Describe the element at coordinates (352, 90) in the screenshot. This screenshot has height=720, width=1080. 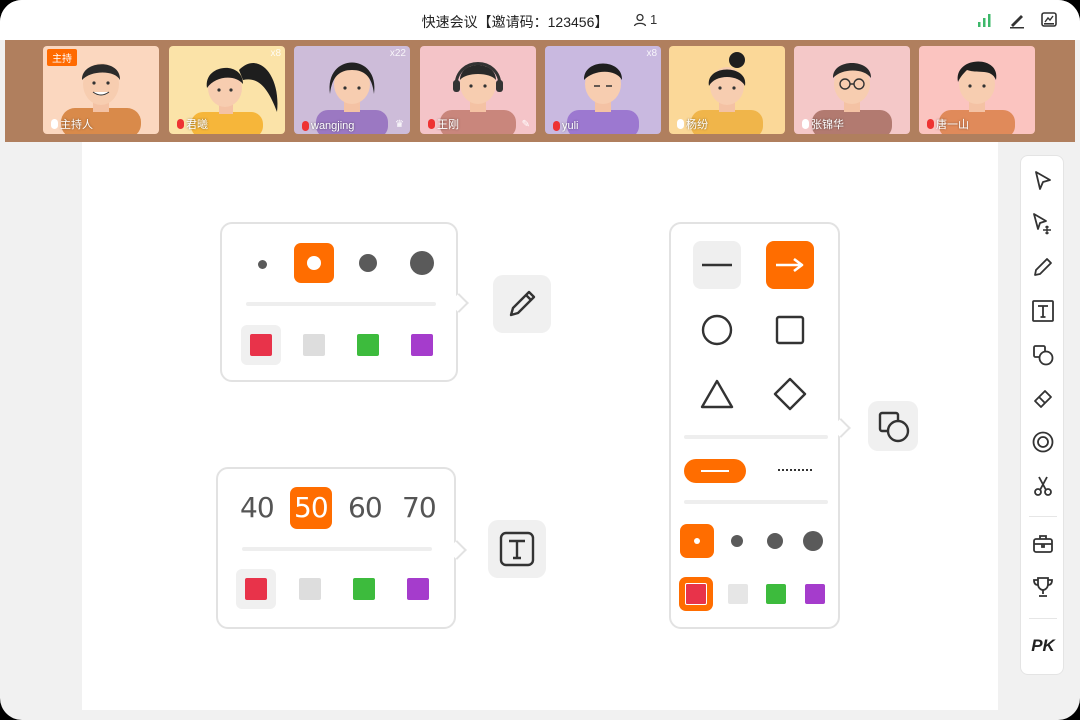
I see `participant-tile: x22 wangjing ♛` at that location.